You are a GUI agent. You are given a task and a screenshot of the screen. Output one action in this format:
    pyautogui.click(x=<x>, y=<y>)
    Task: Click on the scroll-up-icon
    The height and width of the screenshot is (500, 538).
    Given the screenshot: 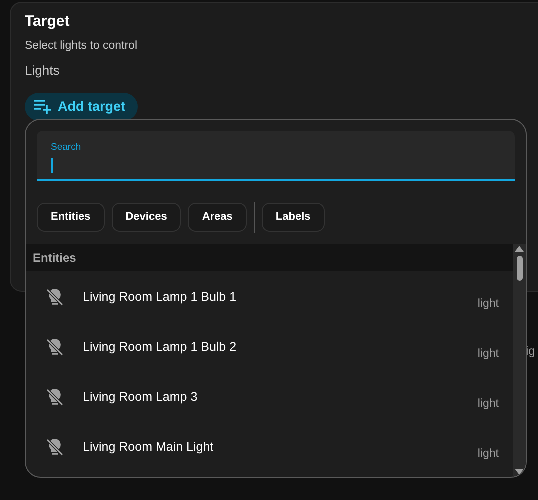 What is the action you would take?
    pyautogui.click(x=519, y=249)
    